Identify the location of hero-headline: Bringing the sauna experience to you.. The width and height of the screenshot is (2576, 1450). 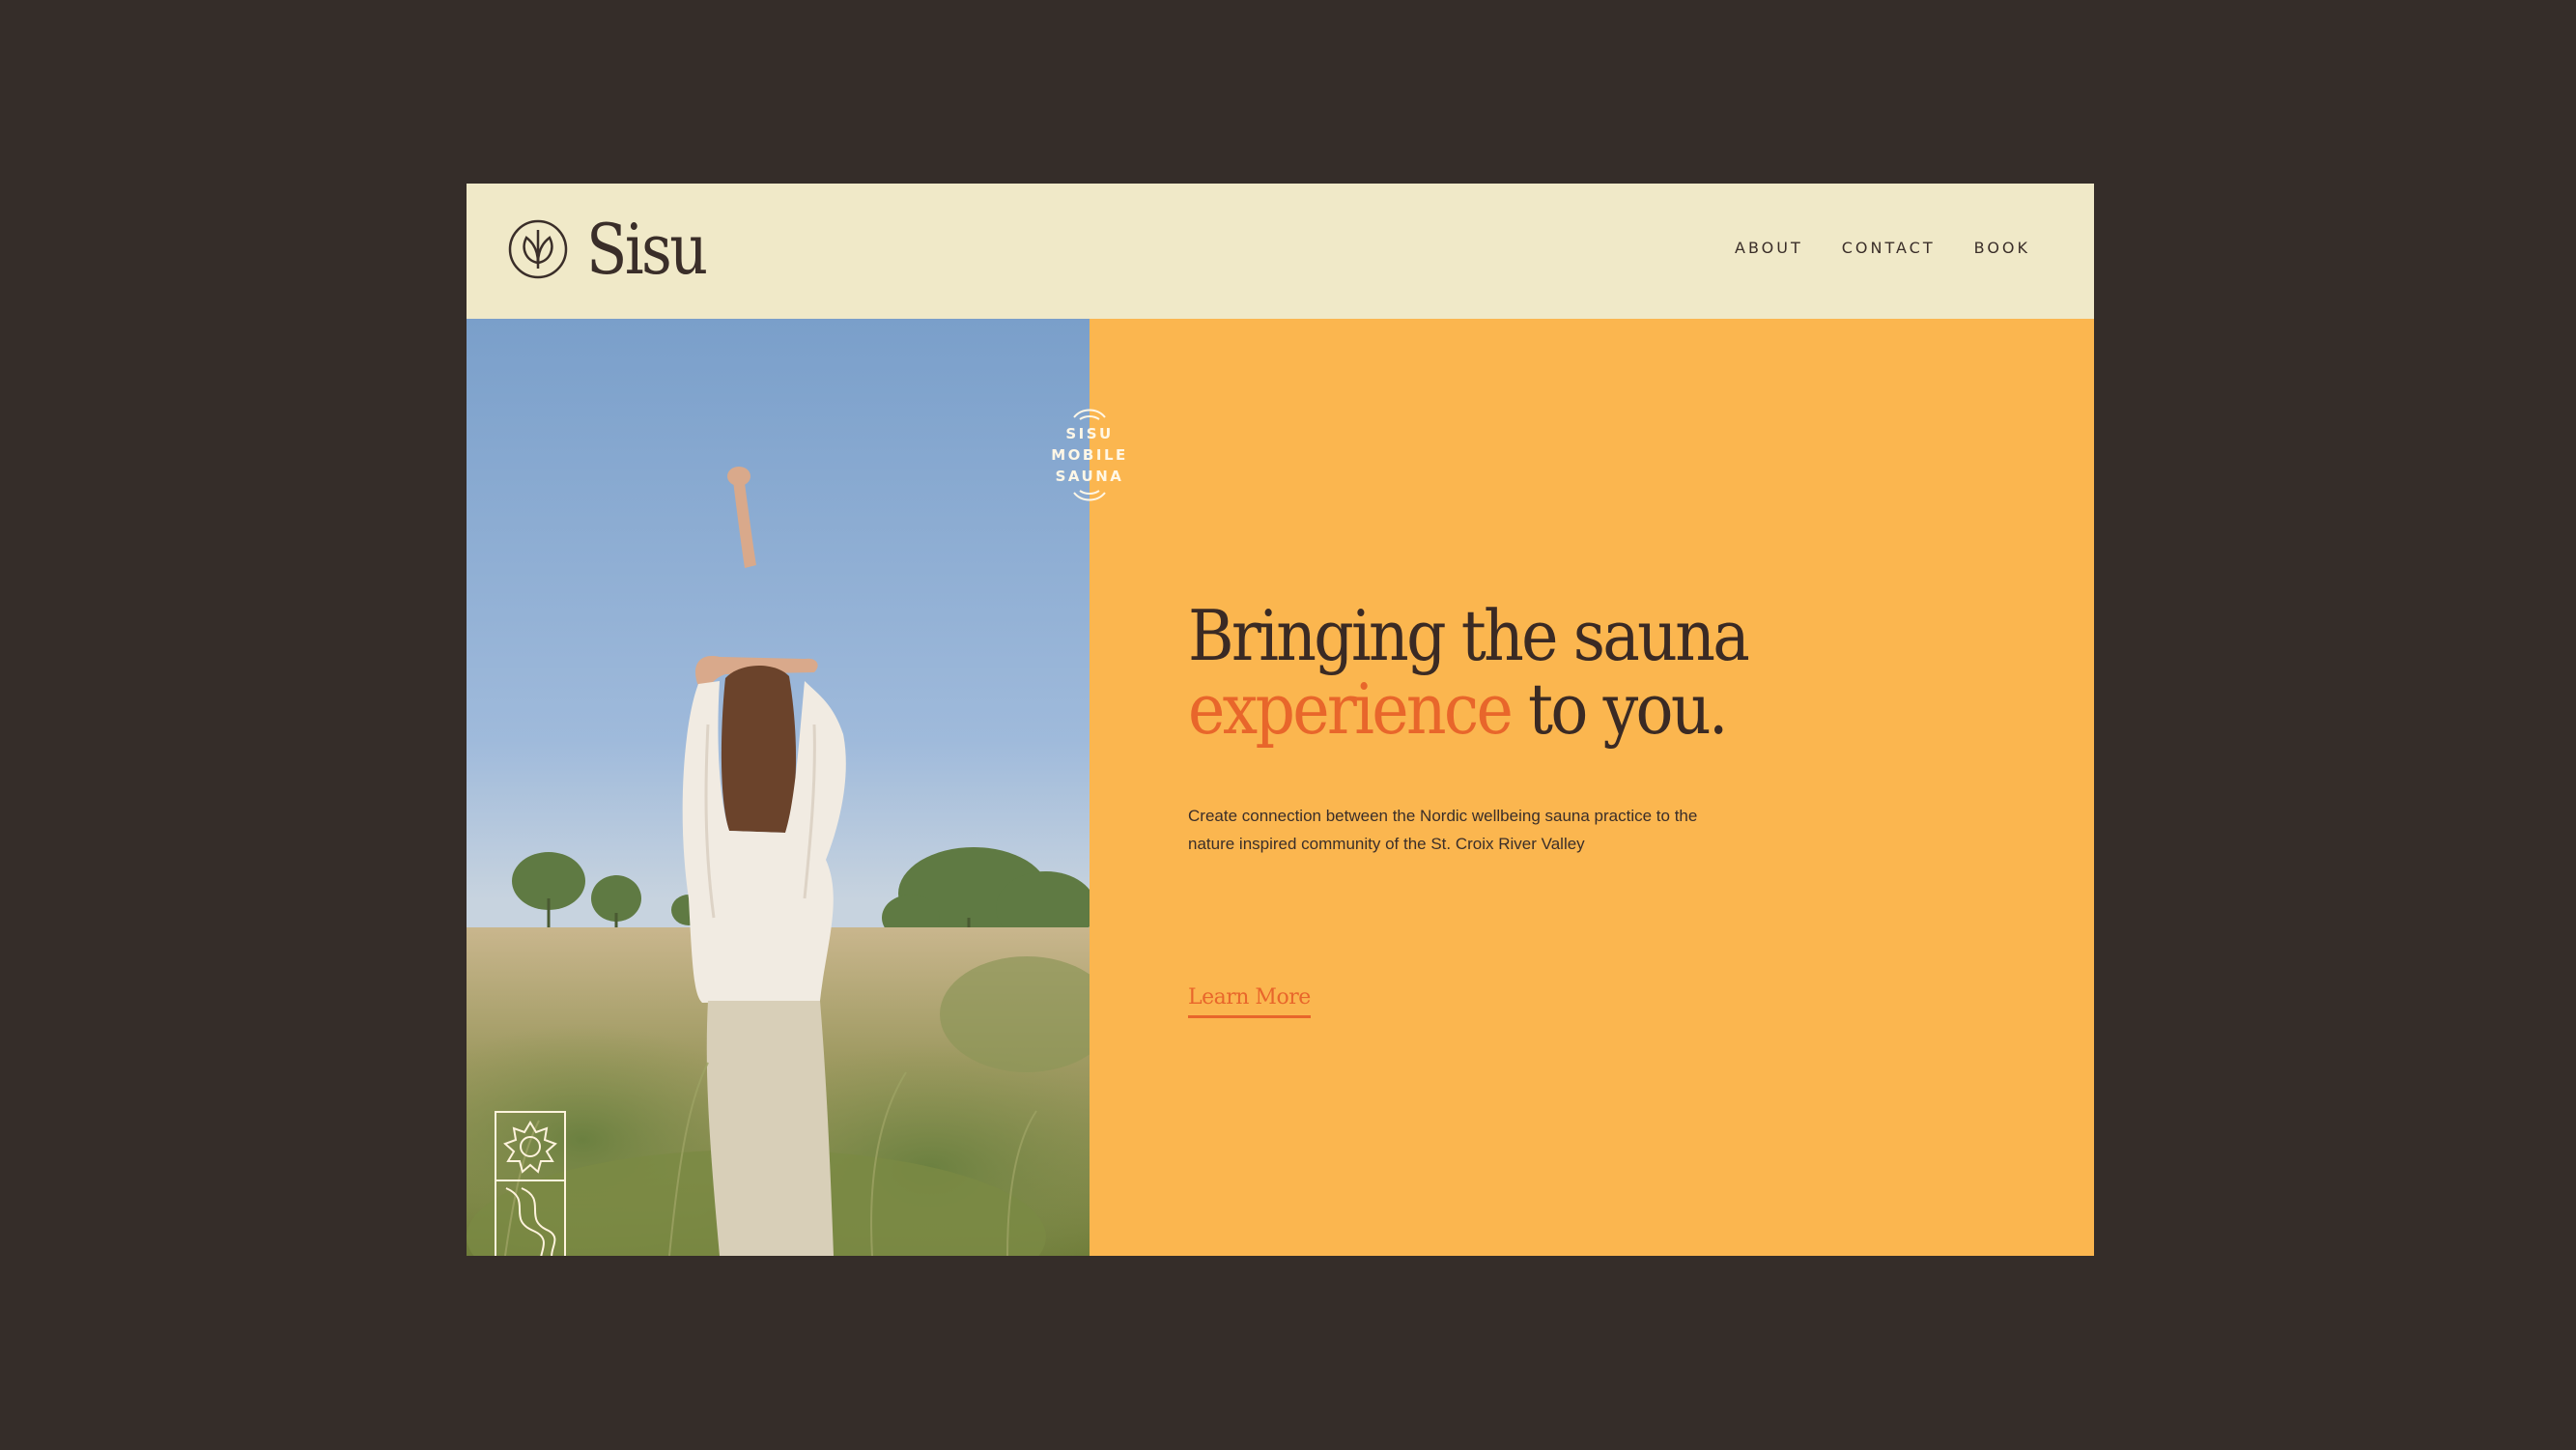
(1469, 673).